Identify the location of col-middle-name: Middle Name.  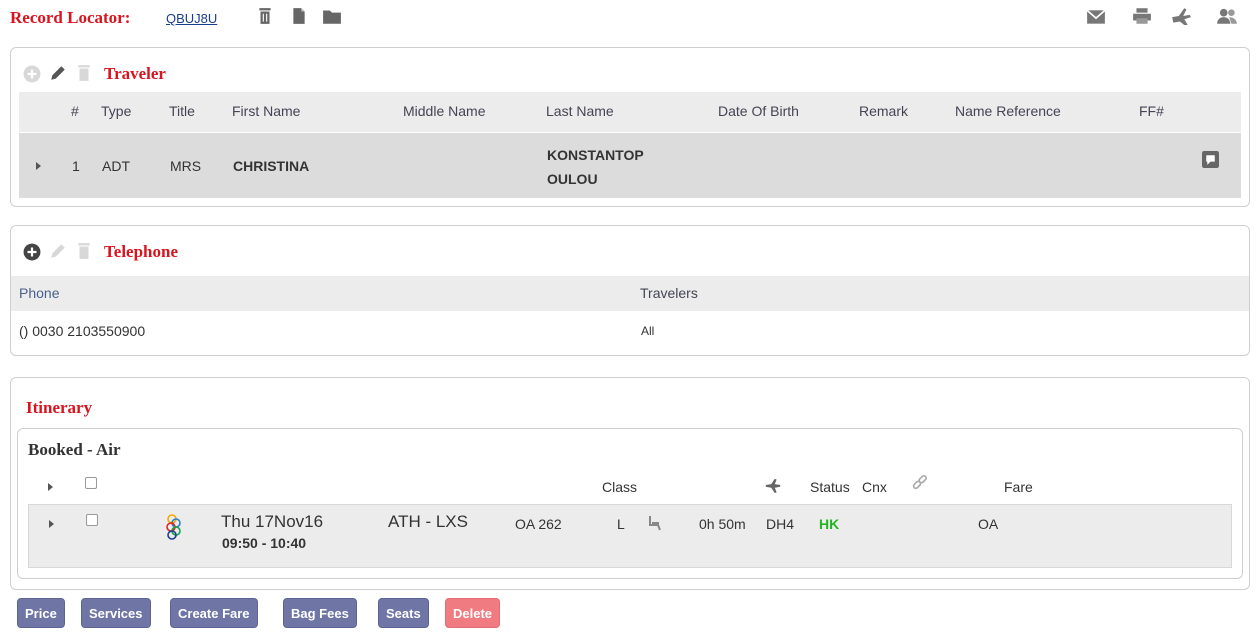
(444, 111).